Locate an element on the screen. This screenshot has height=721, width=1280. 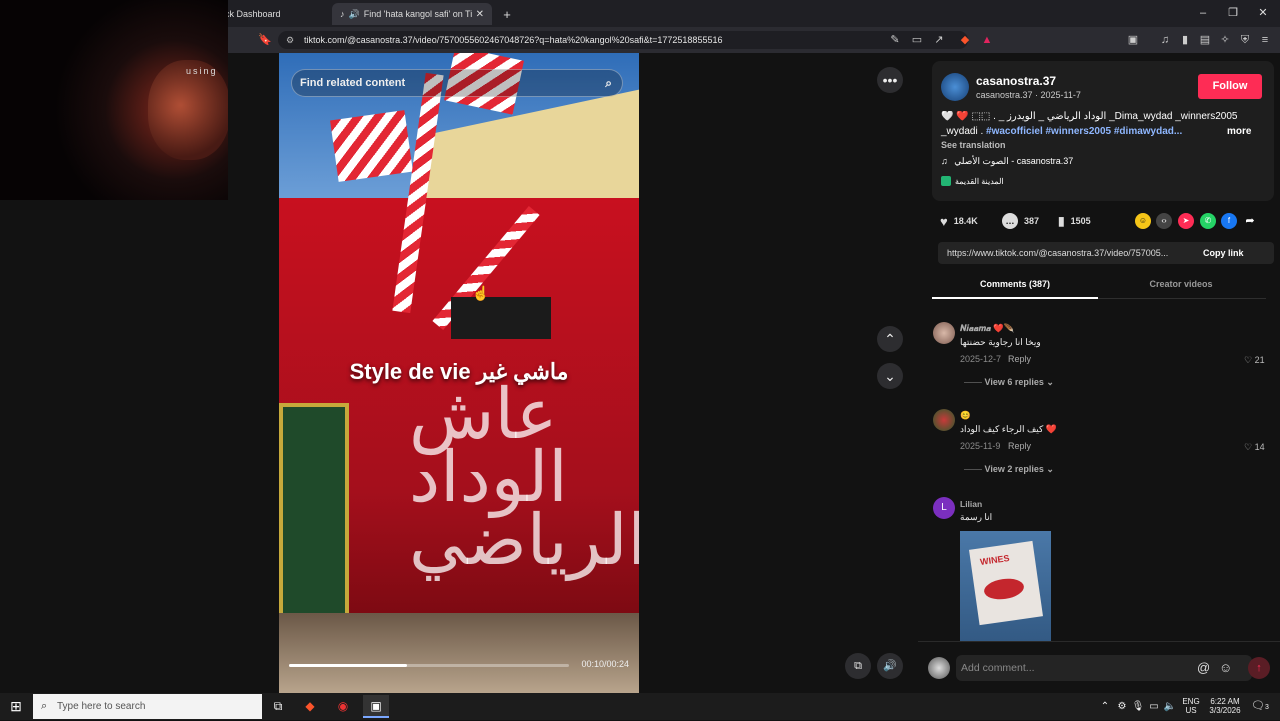
tab-comments: Comments (387) is located at coordinates (1015, 286).